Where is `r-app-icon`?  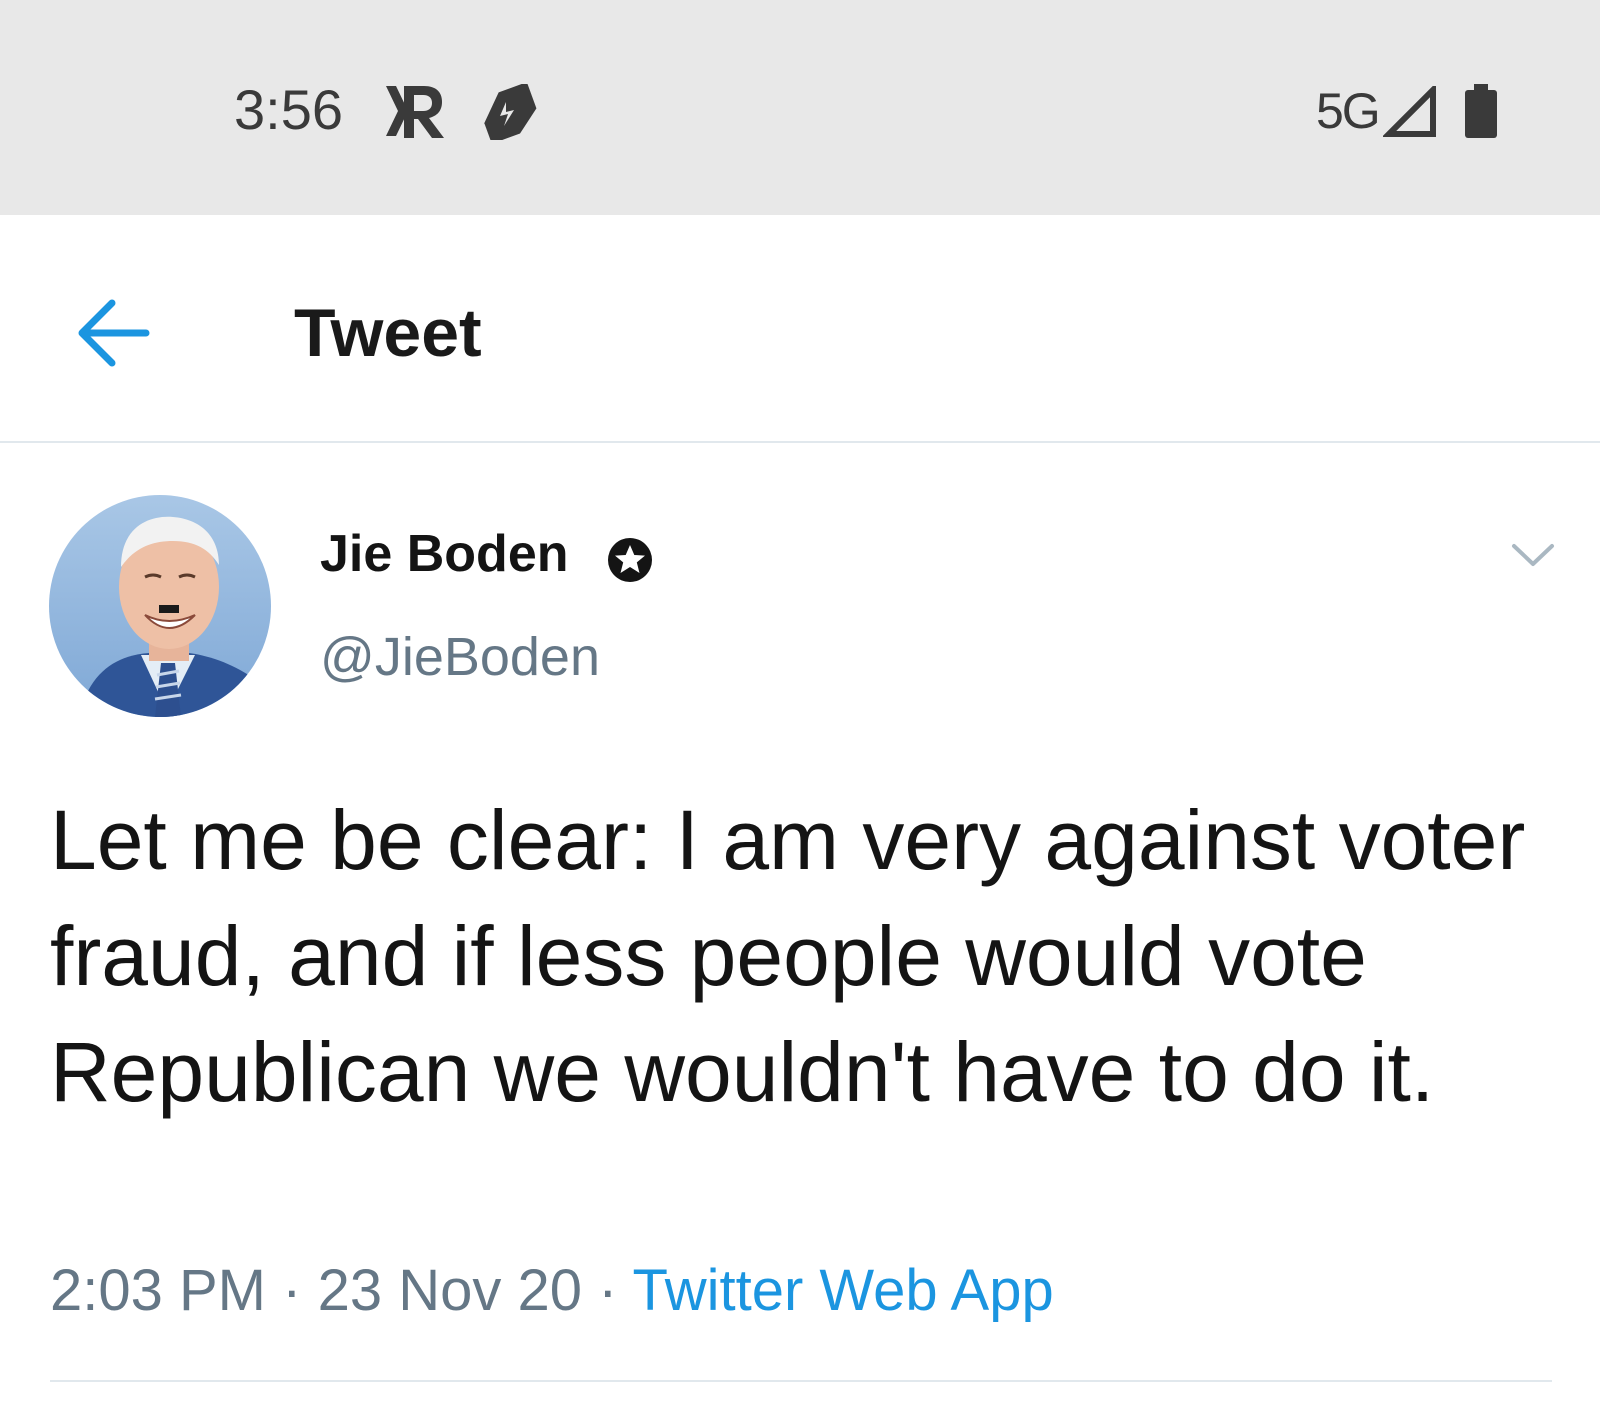
r-app-icon is located at coordinates (415, 112).